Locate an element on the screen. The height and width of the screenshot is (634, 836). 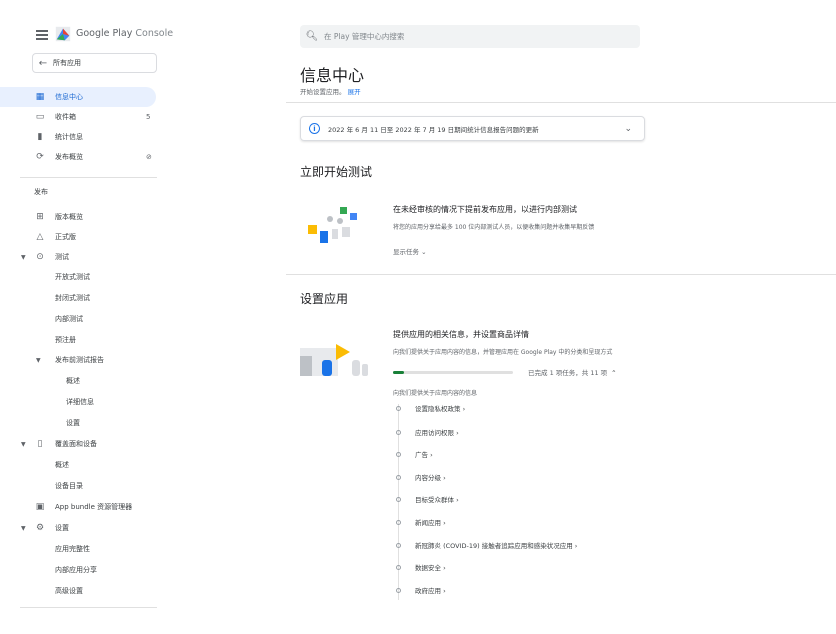
setup-task-label: 新冠肺炎 (COVID-19) 接触者追踪应用和感染状况应用 › is located at coordinates (496, 546).